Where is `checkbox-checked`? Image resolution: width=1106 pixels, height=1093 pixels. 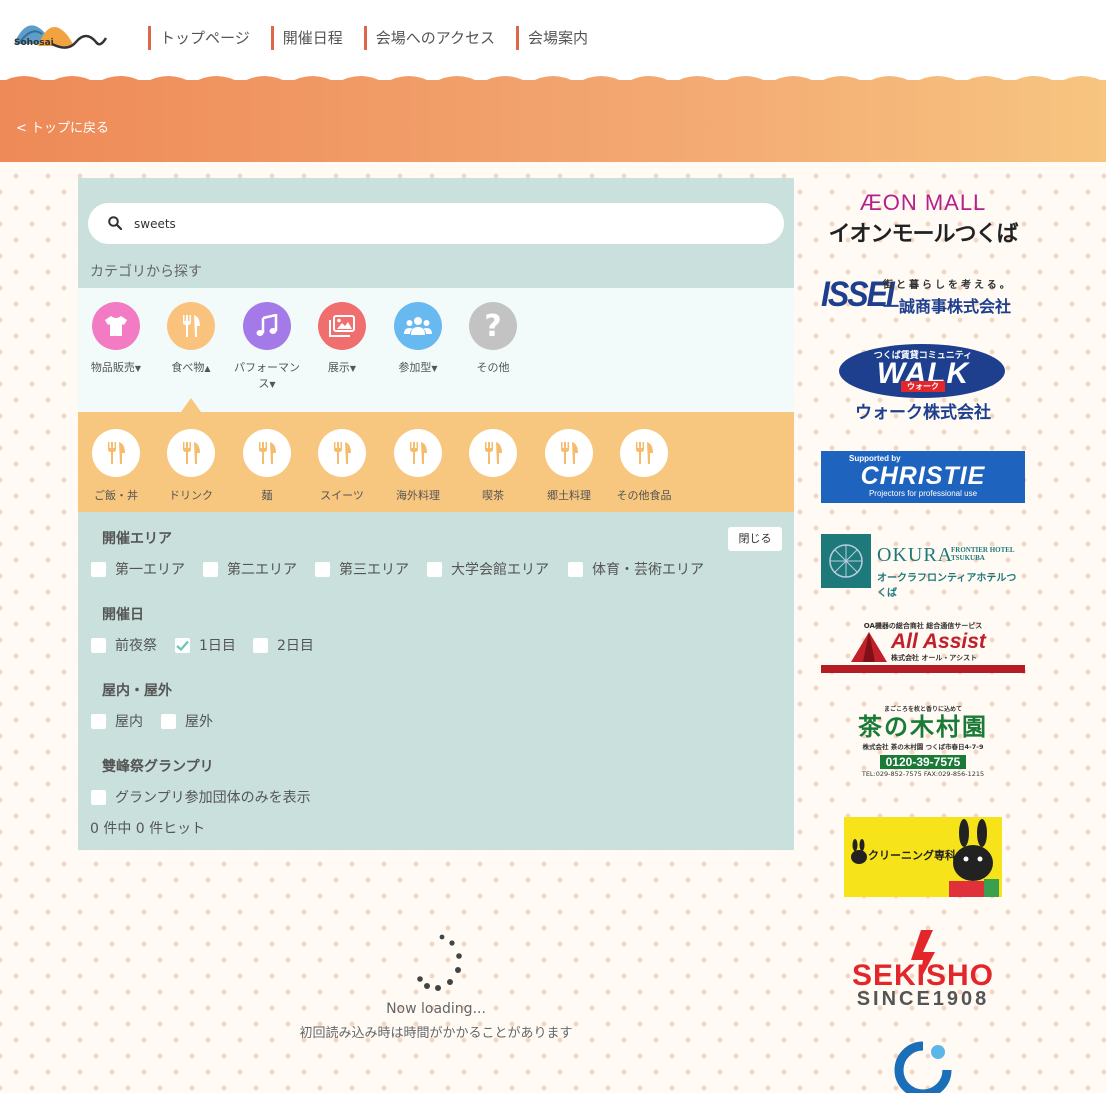
checkbox-checked is located at coordinates (182, 645).